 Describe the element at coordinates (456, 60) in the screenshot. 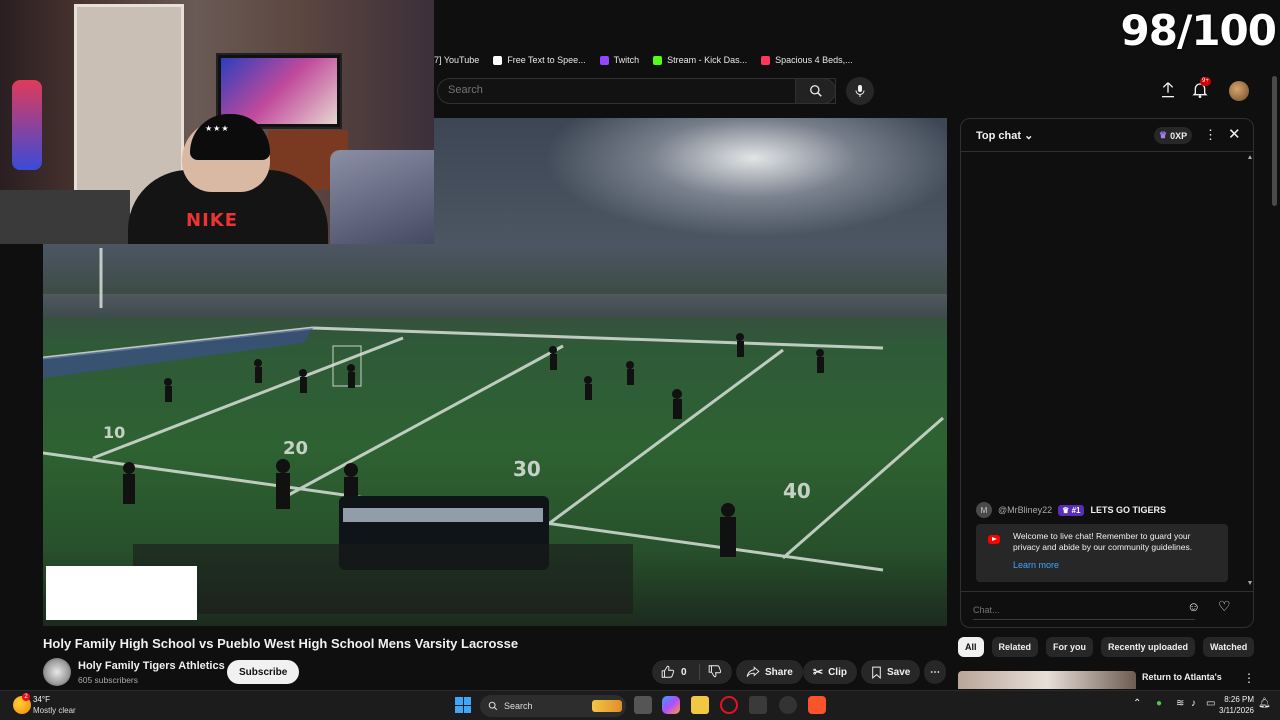

I see `bookmark-youtube: 7] YouTube` at that location.